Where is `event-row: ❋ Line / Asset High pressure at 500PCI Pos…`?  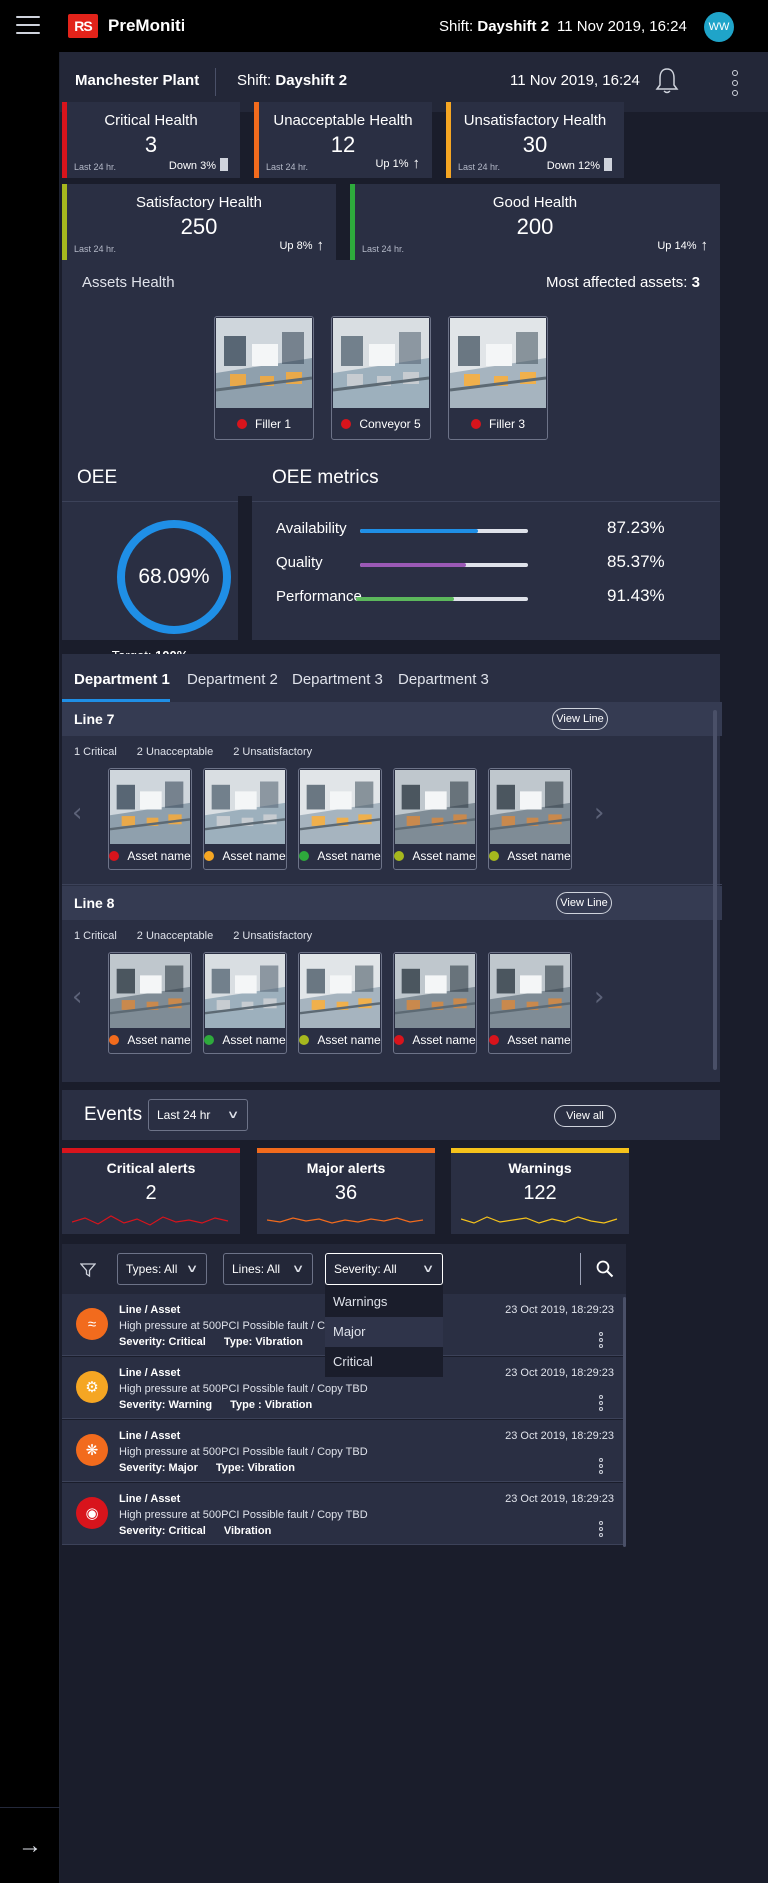
event-row: ❋ Line / Asset High pressure at 500PCI Pos… is located at coordinates (344, 1451).